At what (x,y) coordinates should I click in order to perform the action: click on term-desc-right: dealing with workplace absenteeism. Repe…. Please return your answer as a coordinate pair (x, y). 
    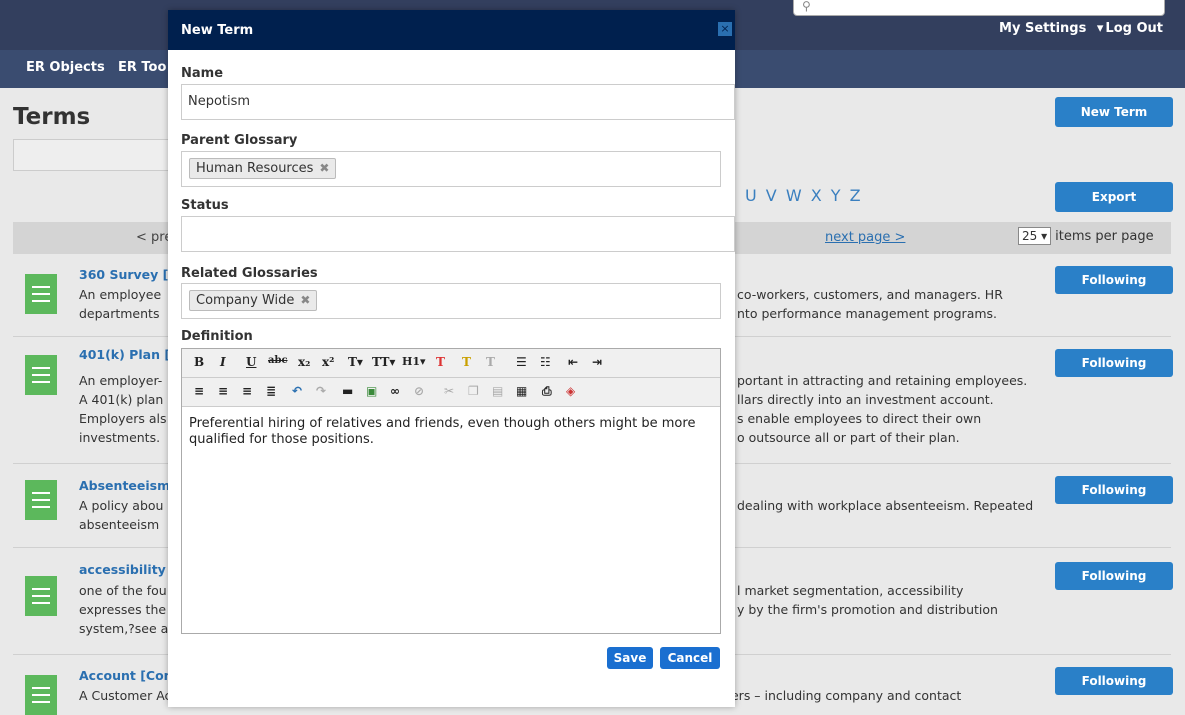
    Looking at the image, I should click on (902, 505).